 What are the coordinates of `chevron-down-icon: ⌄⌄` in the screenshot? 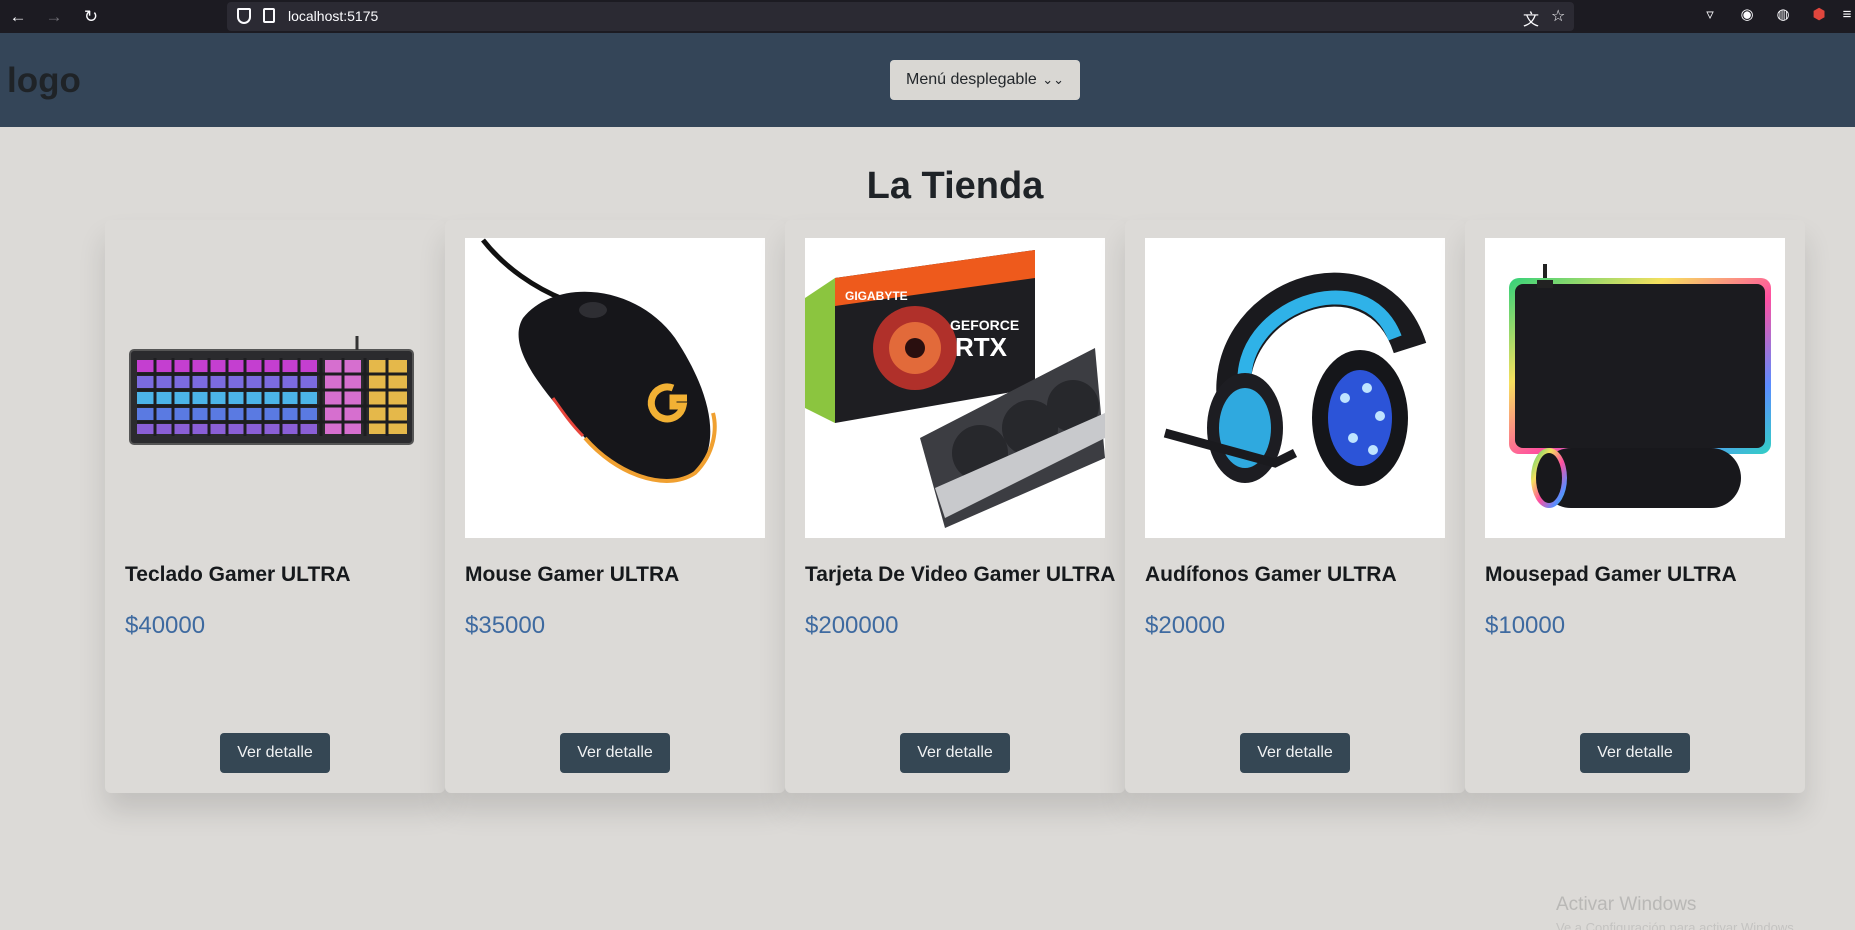 It's located at (1053, 79).